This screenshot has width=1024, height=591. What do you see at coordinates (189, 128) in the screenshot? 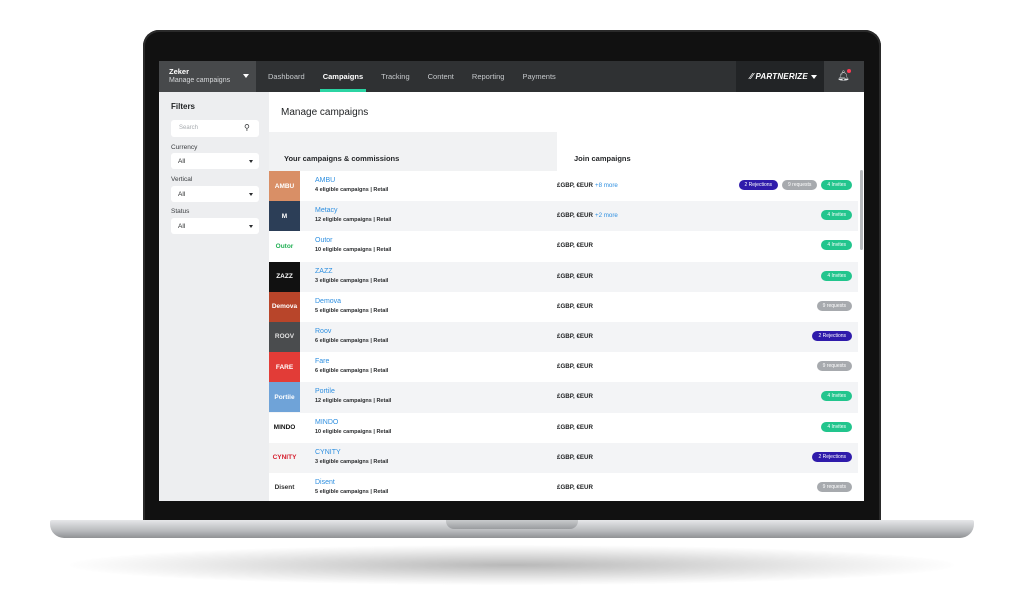
I see `search-placeholder: Search` at bounding box center [189, 128].